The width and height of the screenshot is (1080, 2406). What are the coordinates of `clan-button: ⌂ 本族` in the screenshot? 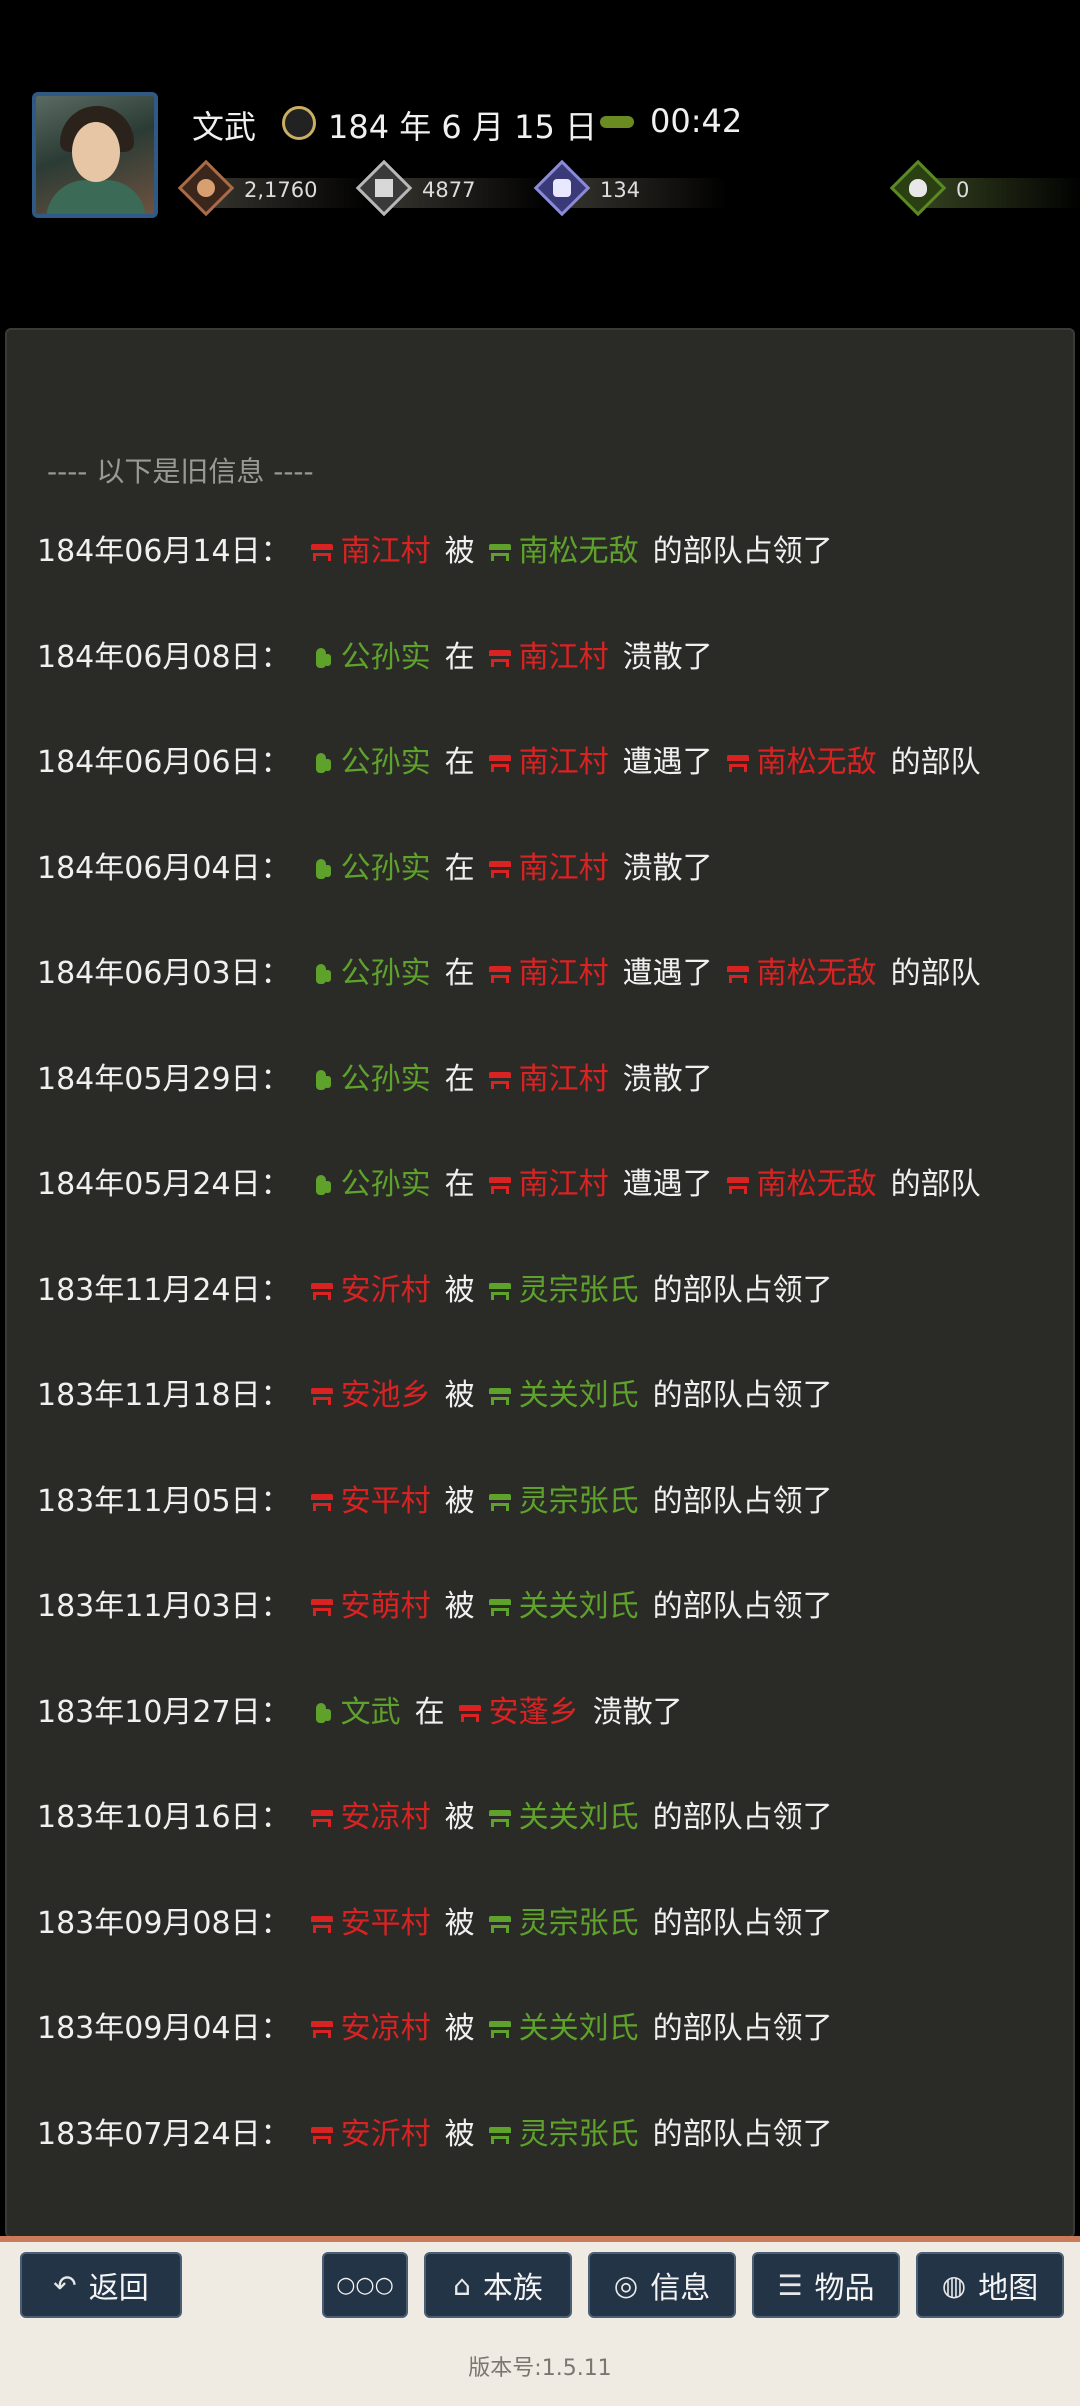 It's located at (498, 2285).